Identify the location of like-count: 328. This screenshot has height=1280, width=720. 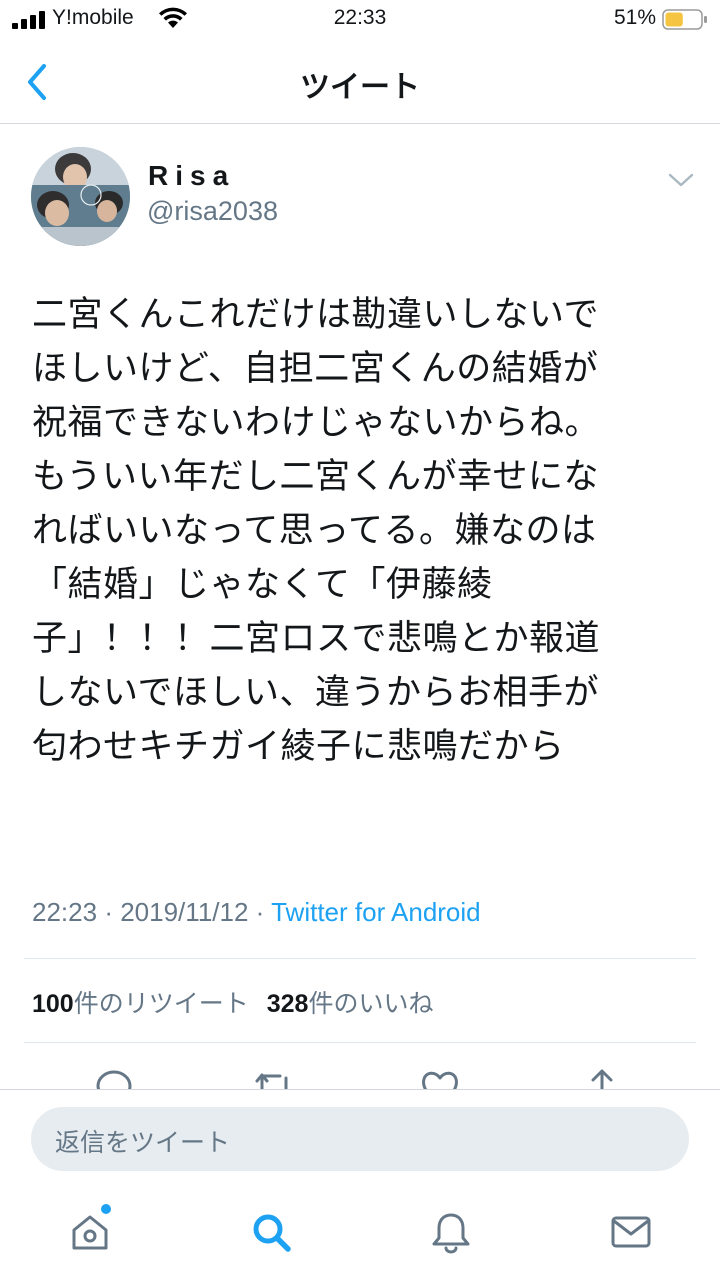
(287, 1004).